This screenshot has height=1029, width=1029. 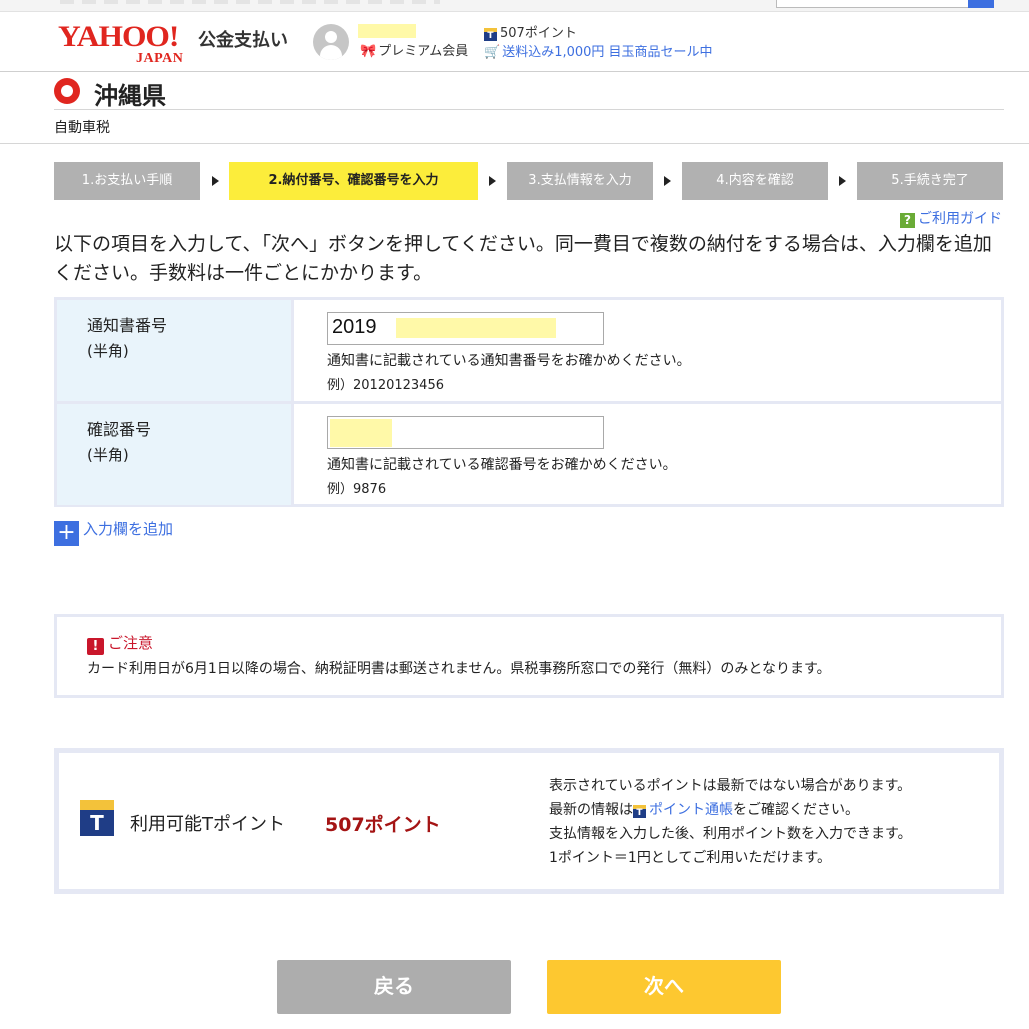 I want to click on prefecture-header: 沖縄県, so click(x=529, y=93).